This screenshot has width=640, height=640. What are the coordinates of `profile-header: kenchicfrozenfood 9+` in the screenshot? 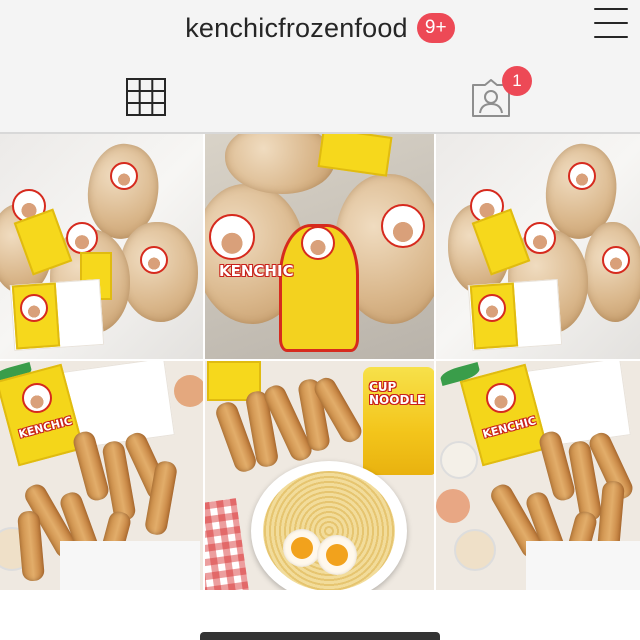 It's located at (320, 28).